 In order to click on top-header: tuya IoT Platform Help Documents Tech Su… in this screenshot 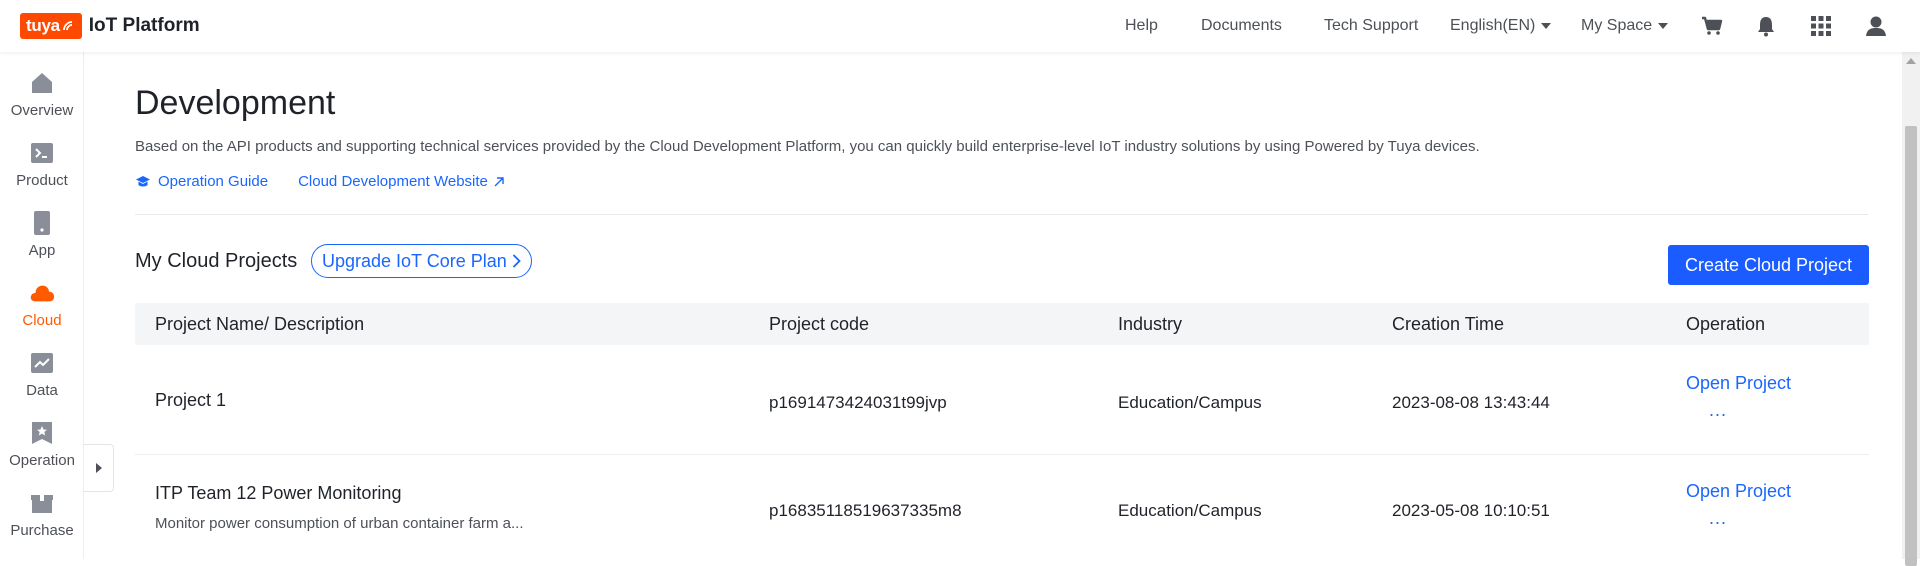, I will do `click(960, 26)`.